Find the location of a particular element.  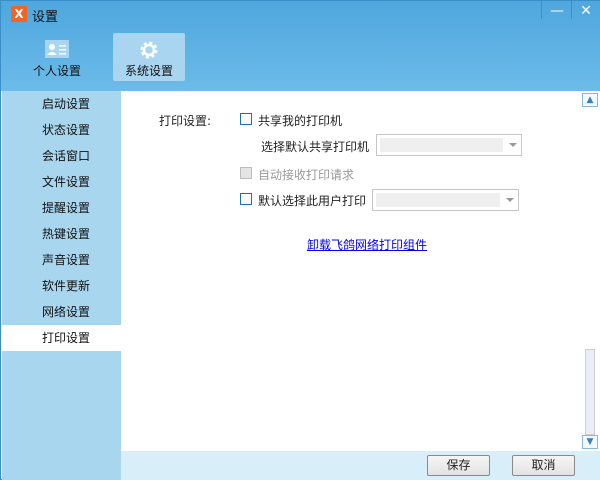

app-logo-icon: X is located at coordinates (19, 14).